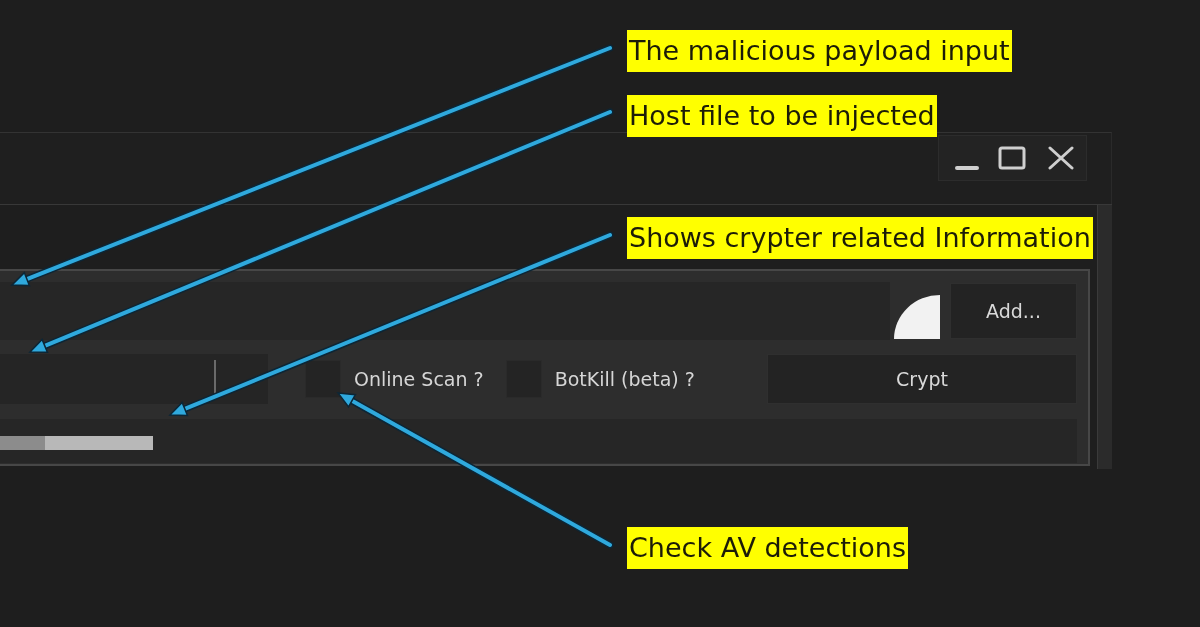 This screenshot has height=627, width=1200. I want to click on payload-input-field, so click(445, 311).